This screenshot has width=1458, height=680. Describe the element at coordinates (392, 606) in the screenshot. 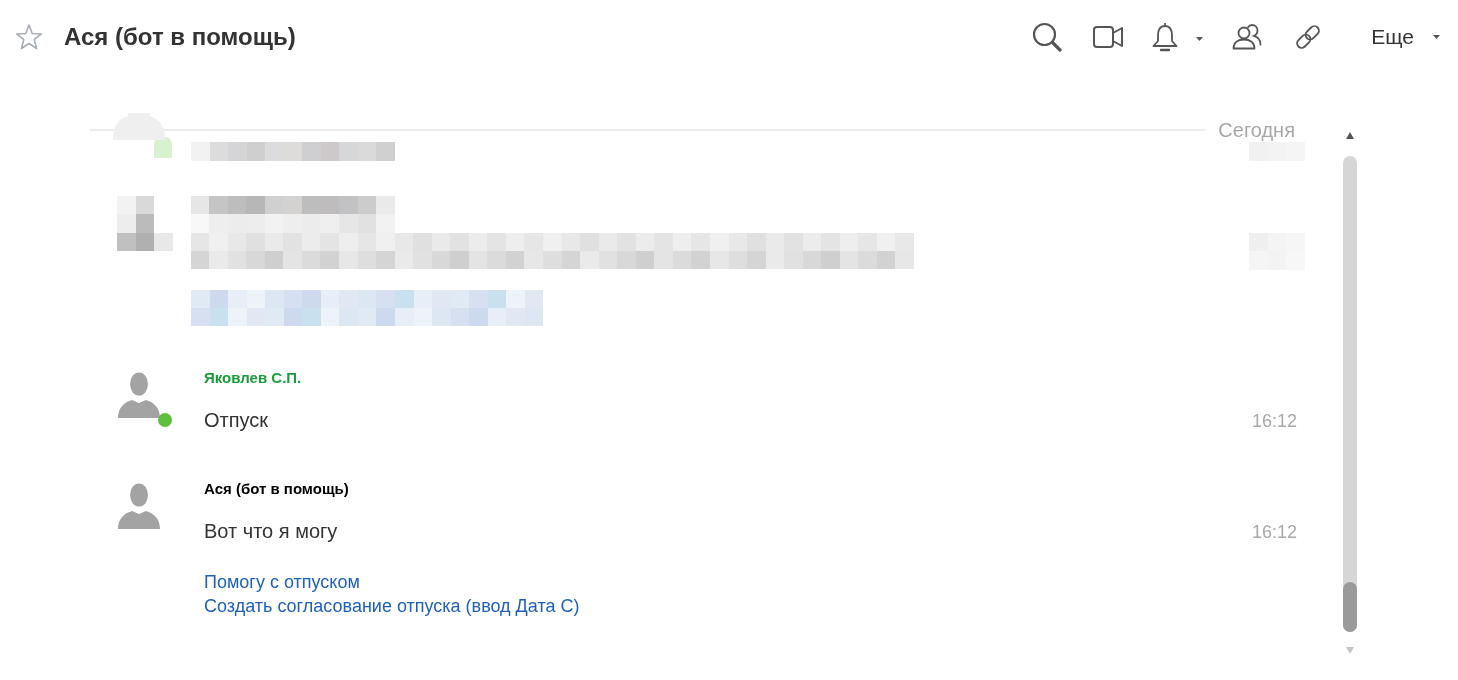

I see `suggestion-link: Создать согласование отпуска (ввод Дата С)` at that location.